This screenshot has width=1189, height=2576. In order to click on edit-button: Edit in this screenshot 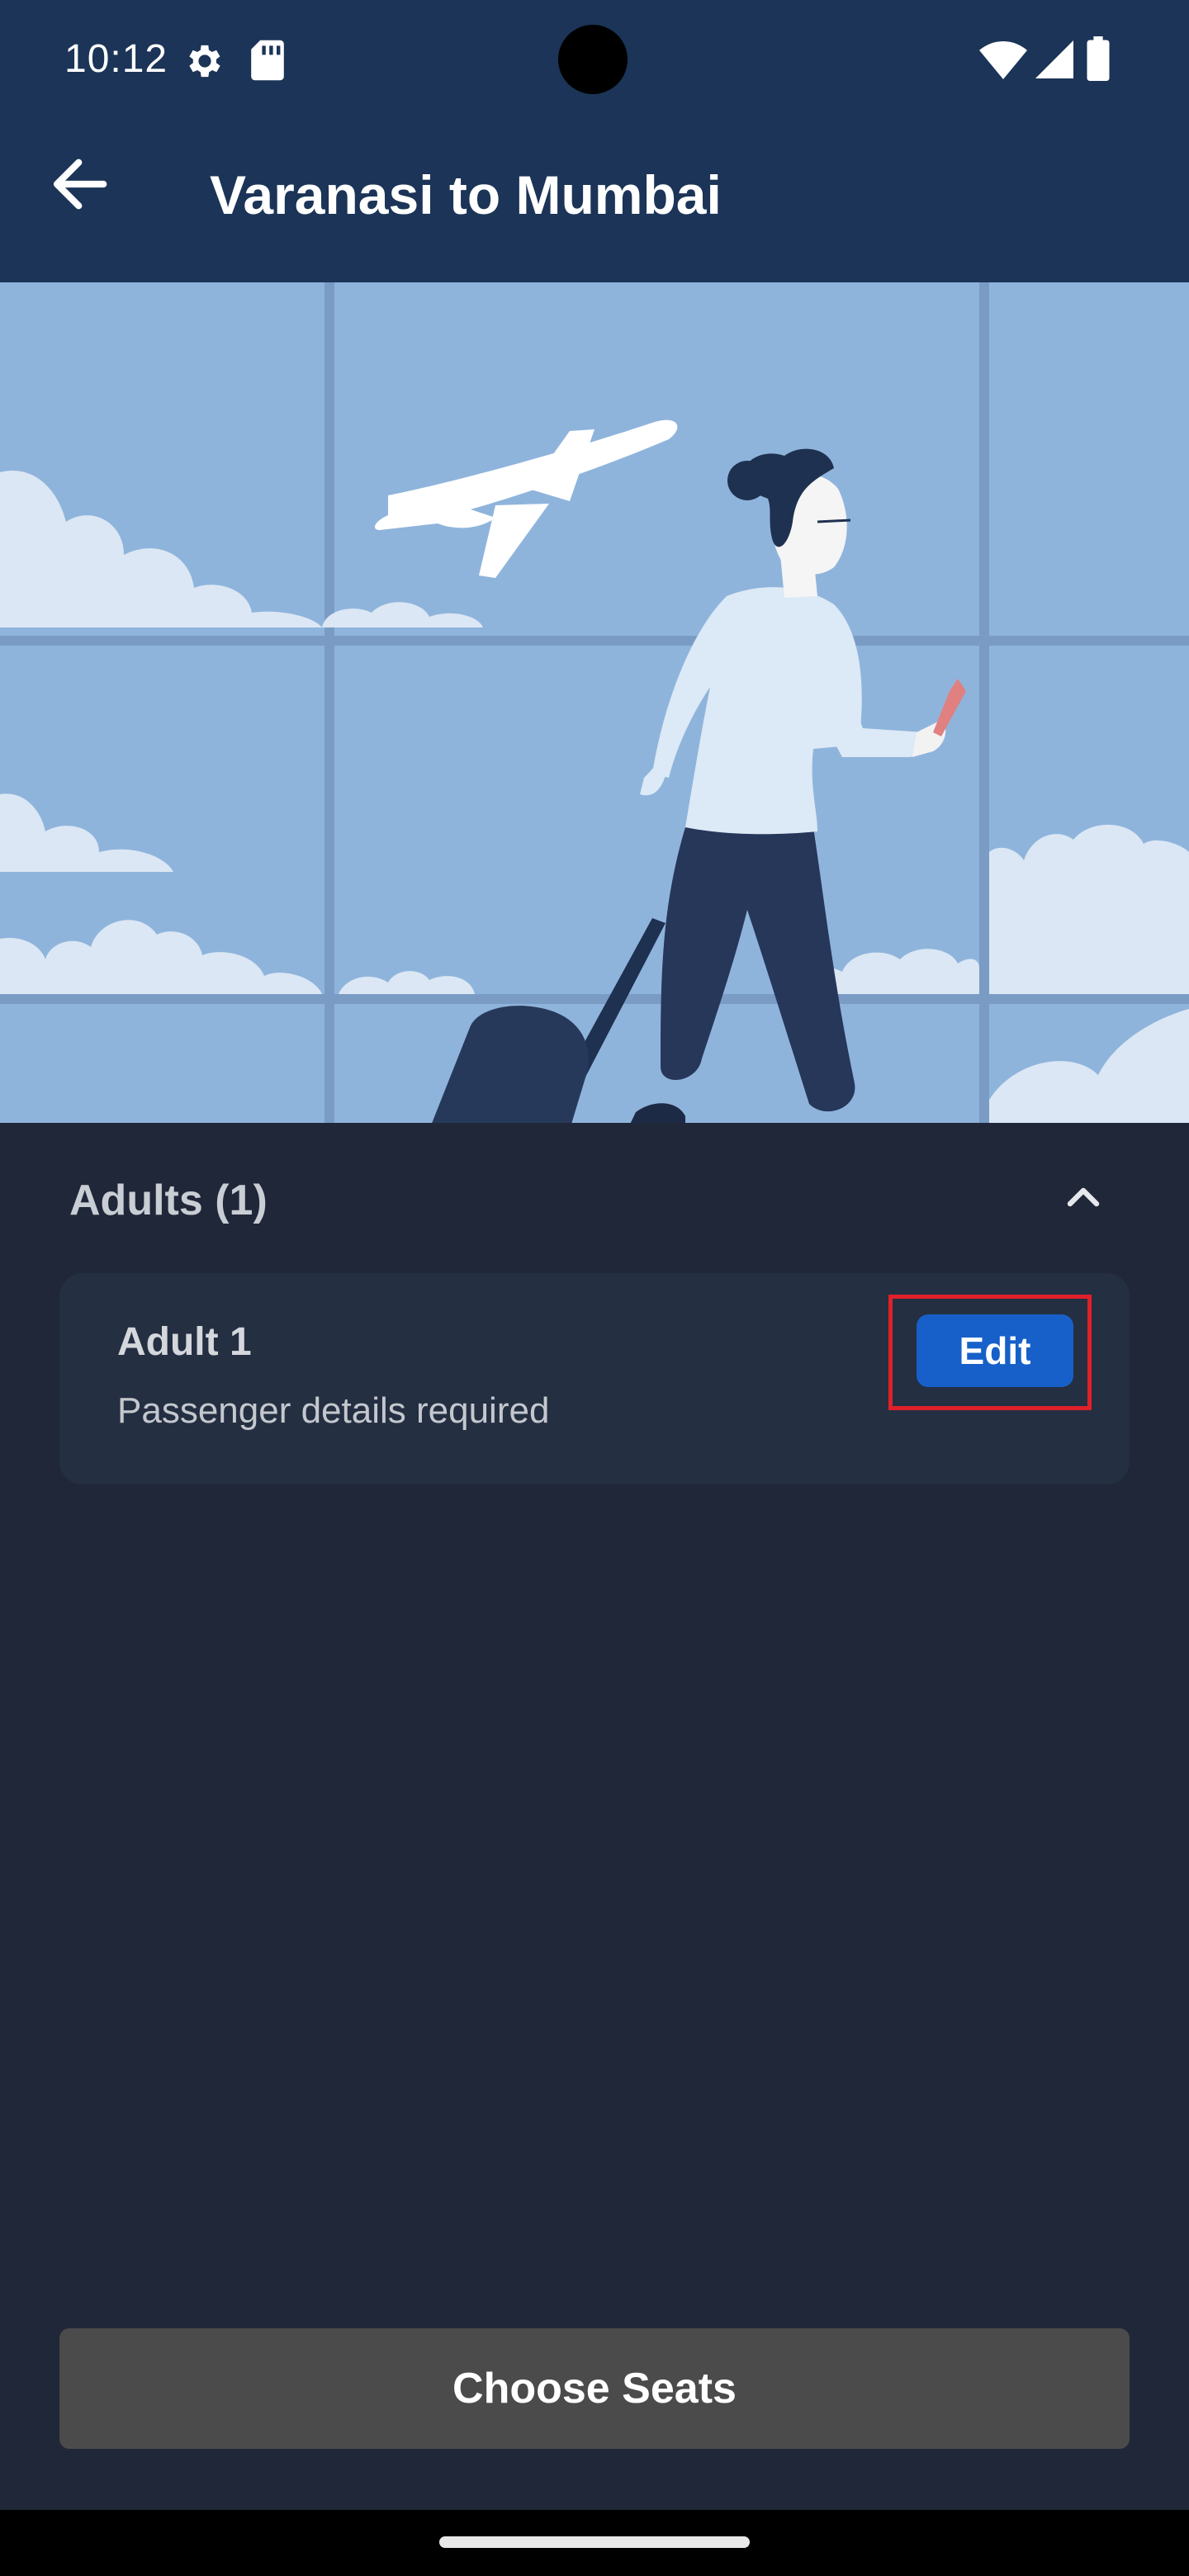, I will do `click(995, 1350)`.